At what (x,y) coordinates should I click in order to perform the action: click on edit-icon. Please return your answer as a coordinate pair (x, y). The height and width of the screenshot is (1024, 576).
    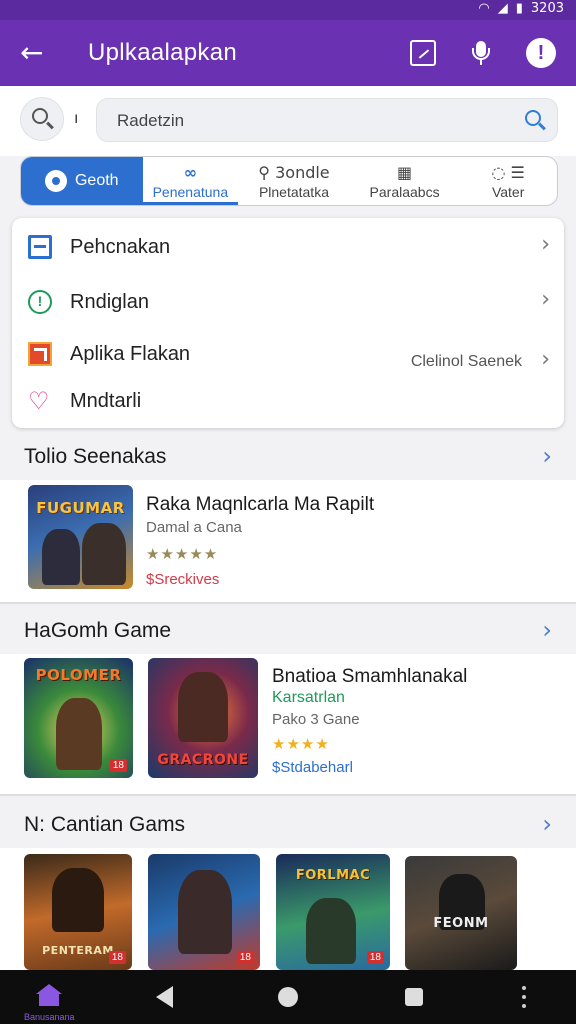
    Looking at the image, I should click on (423, 53).